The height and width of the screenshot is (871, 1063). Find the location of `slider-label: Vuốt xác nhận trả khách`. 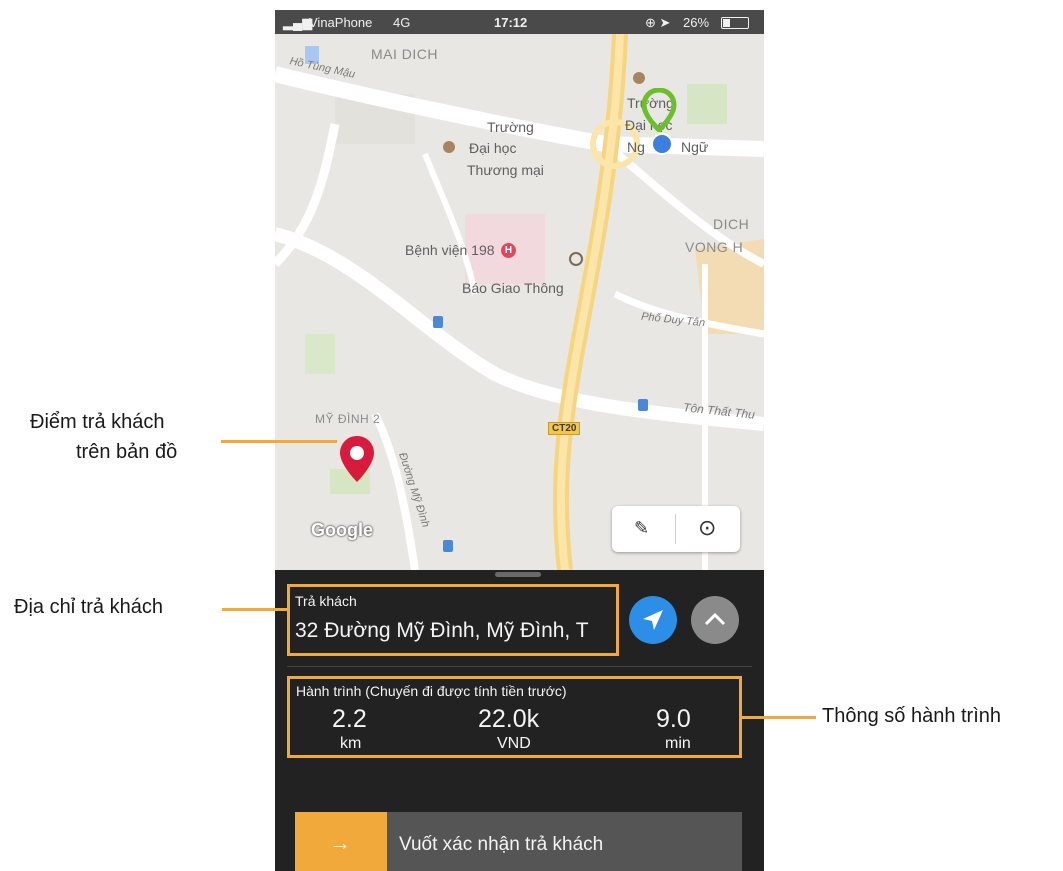

slider-label: Vuốt xác nhận trả khách is located at coordinates (501, 844).